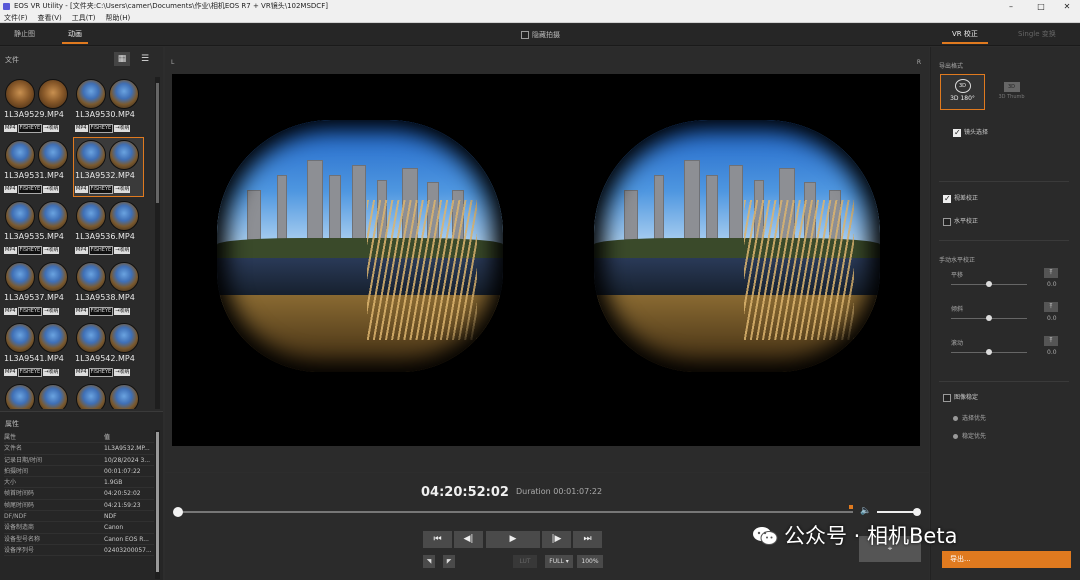 The height and width of the screenshot is (580, 1080). I want to click on minimize-button: –, so click(1011, 6).